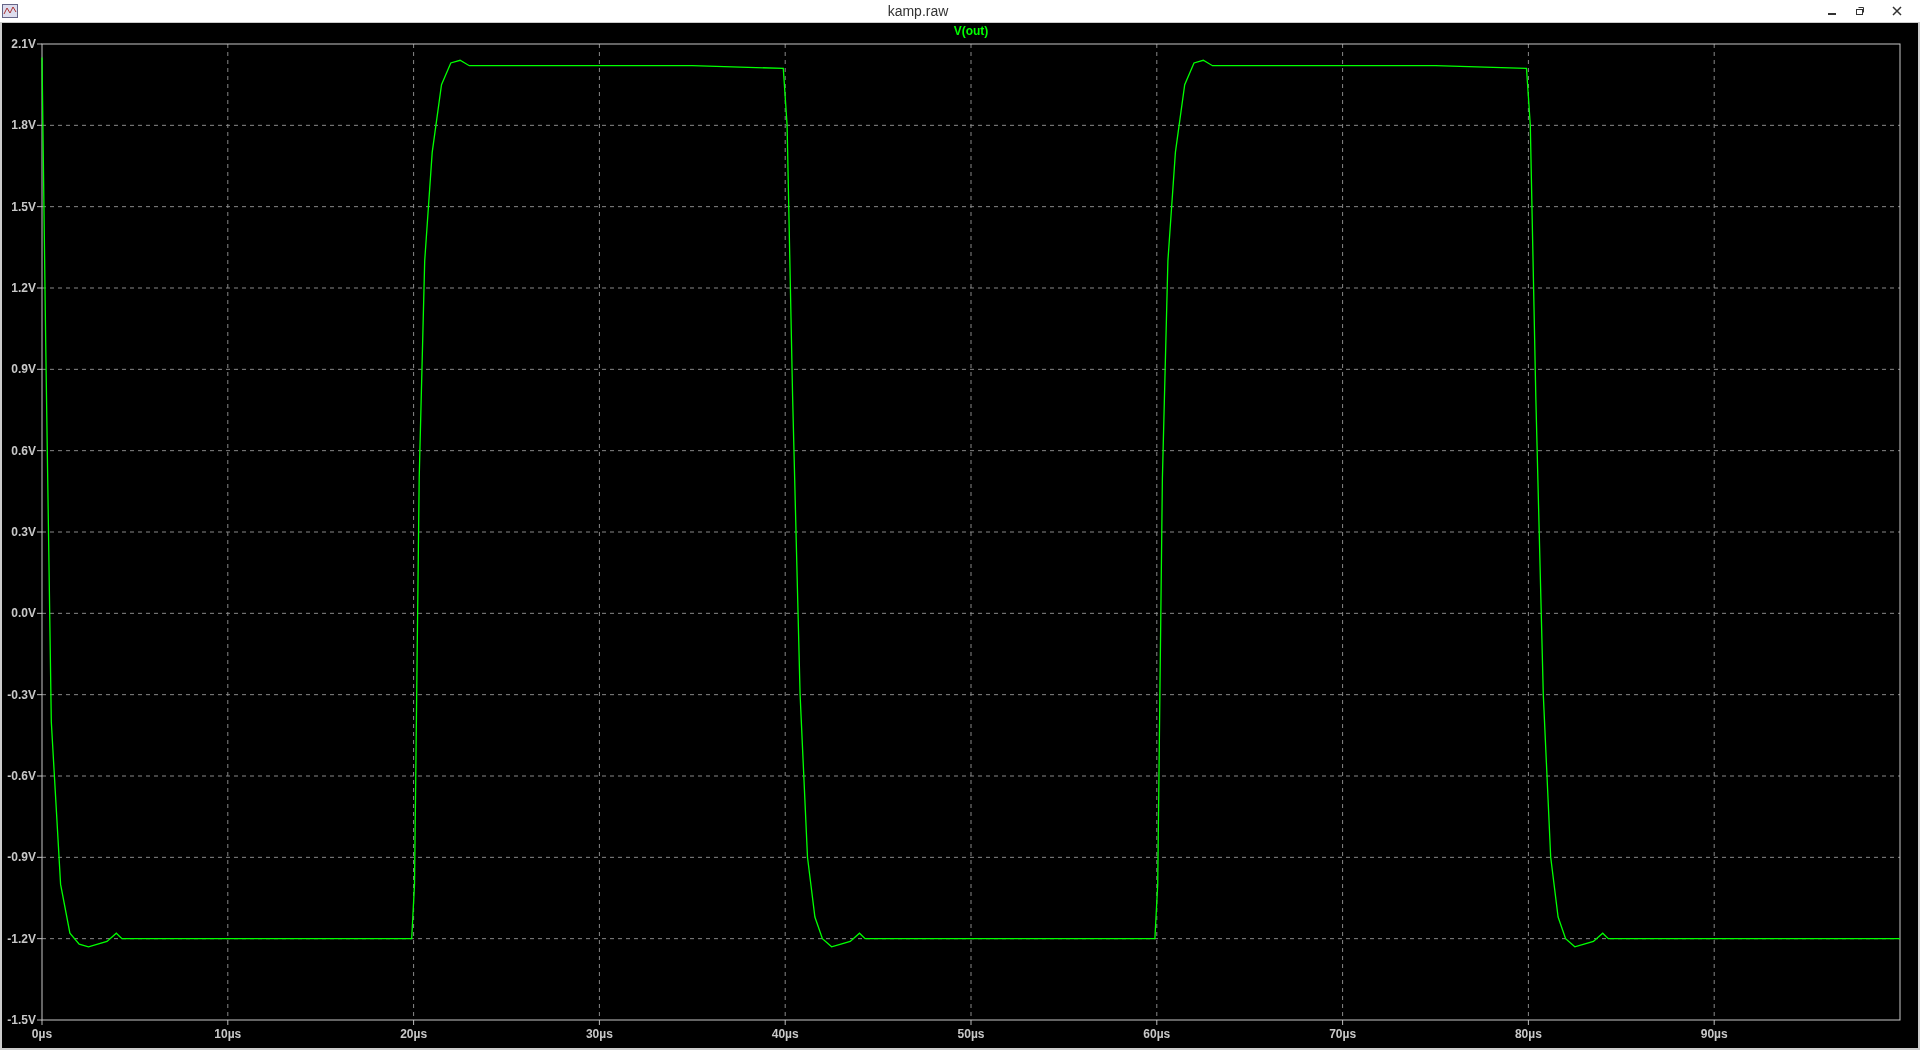 This screenshot has height=1050, width=1920. What do you see at coordinates (918, 11) in the screenshot?
I see `window-title: kamp.raw` at bounding box center [918, 11].